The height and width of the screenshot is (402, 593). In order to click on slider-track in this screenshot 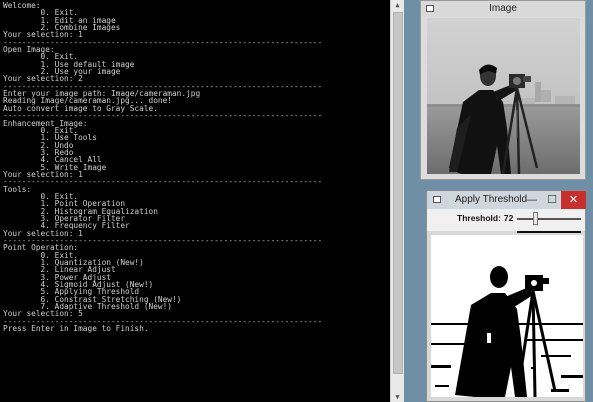, I will do `click(549, 219)`.